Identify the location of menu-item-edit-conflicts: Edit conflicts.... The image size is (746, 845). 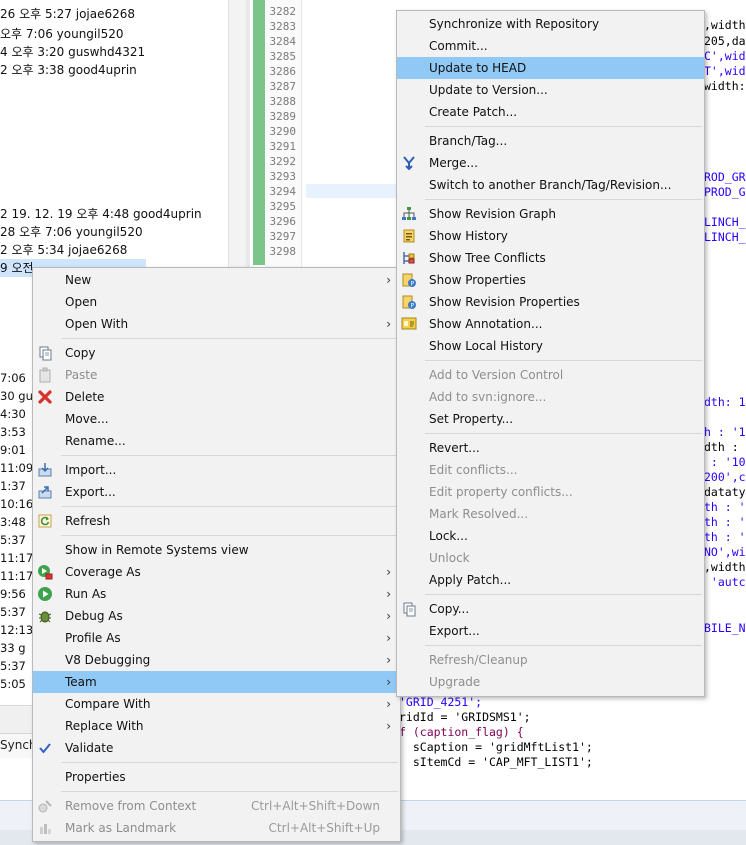
(550, 470).